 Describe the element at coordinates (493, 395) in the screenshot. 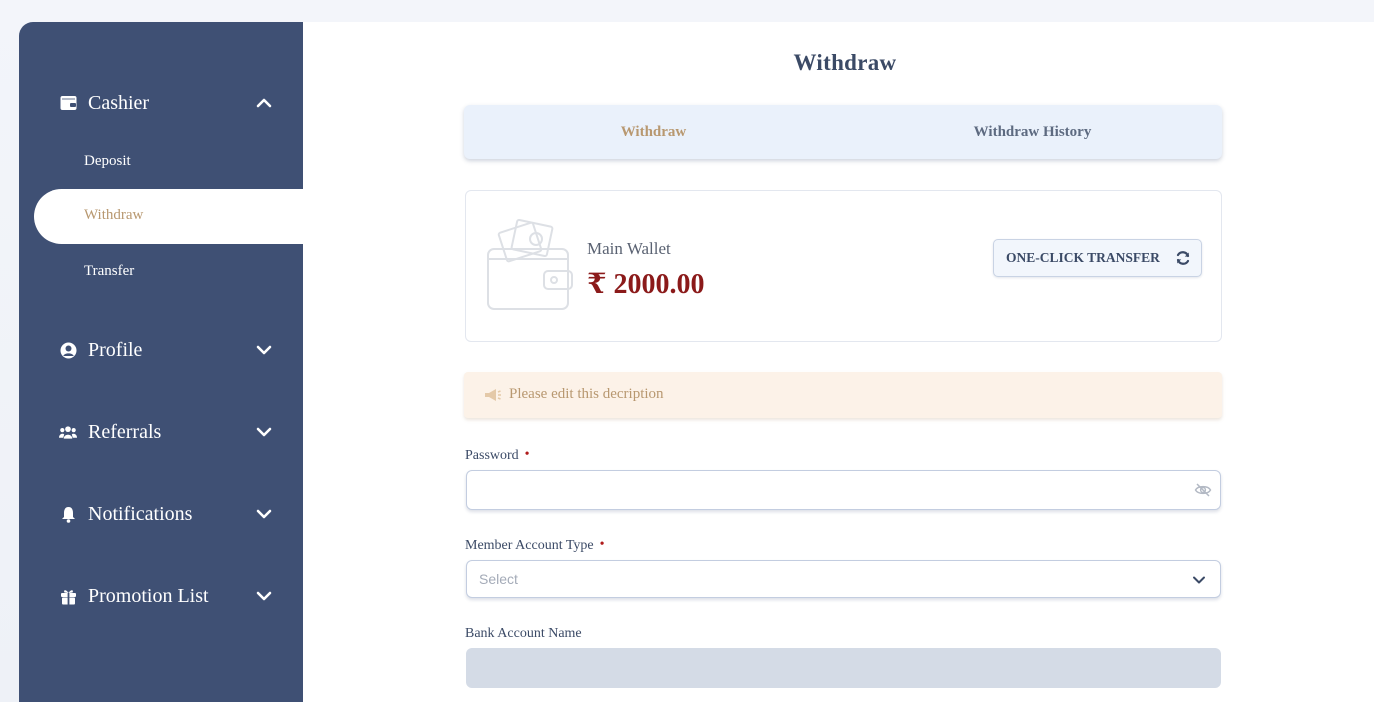

I see `megaphone-icon` at that location.